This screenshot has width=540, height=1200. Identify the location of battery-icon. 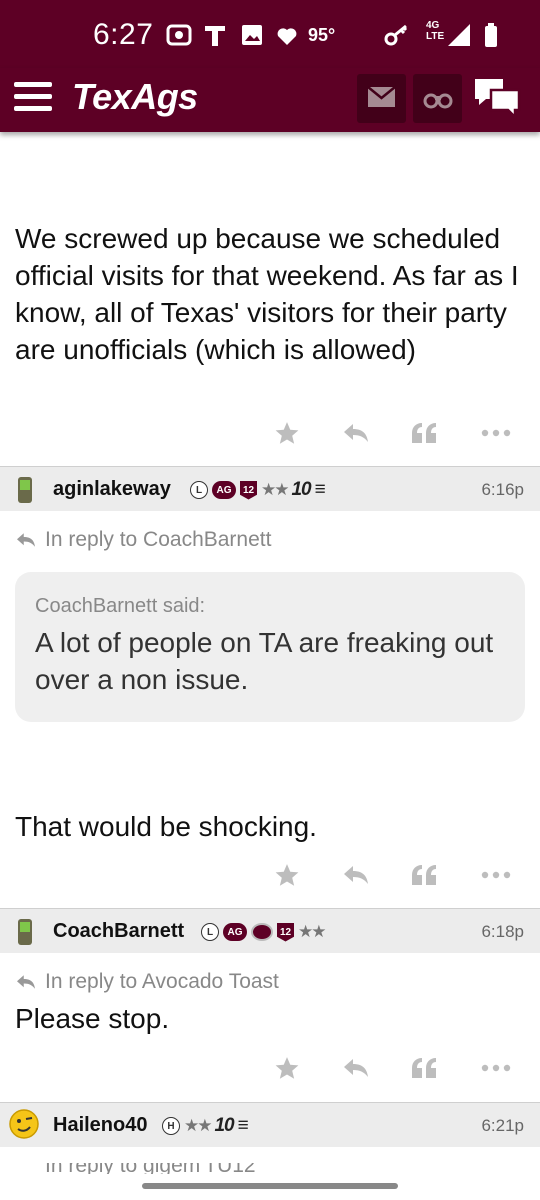
(491, 35).